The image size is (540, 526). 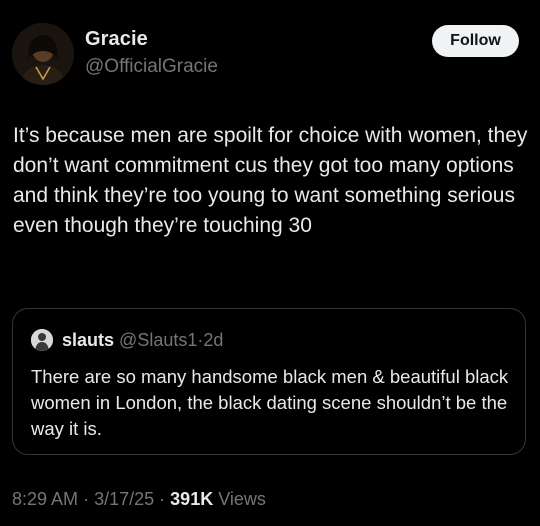 I want to click on post-metadata: 8:29 AM · 3/17/25 · 391K Views, so click(x=139, y=499).